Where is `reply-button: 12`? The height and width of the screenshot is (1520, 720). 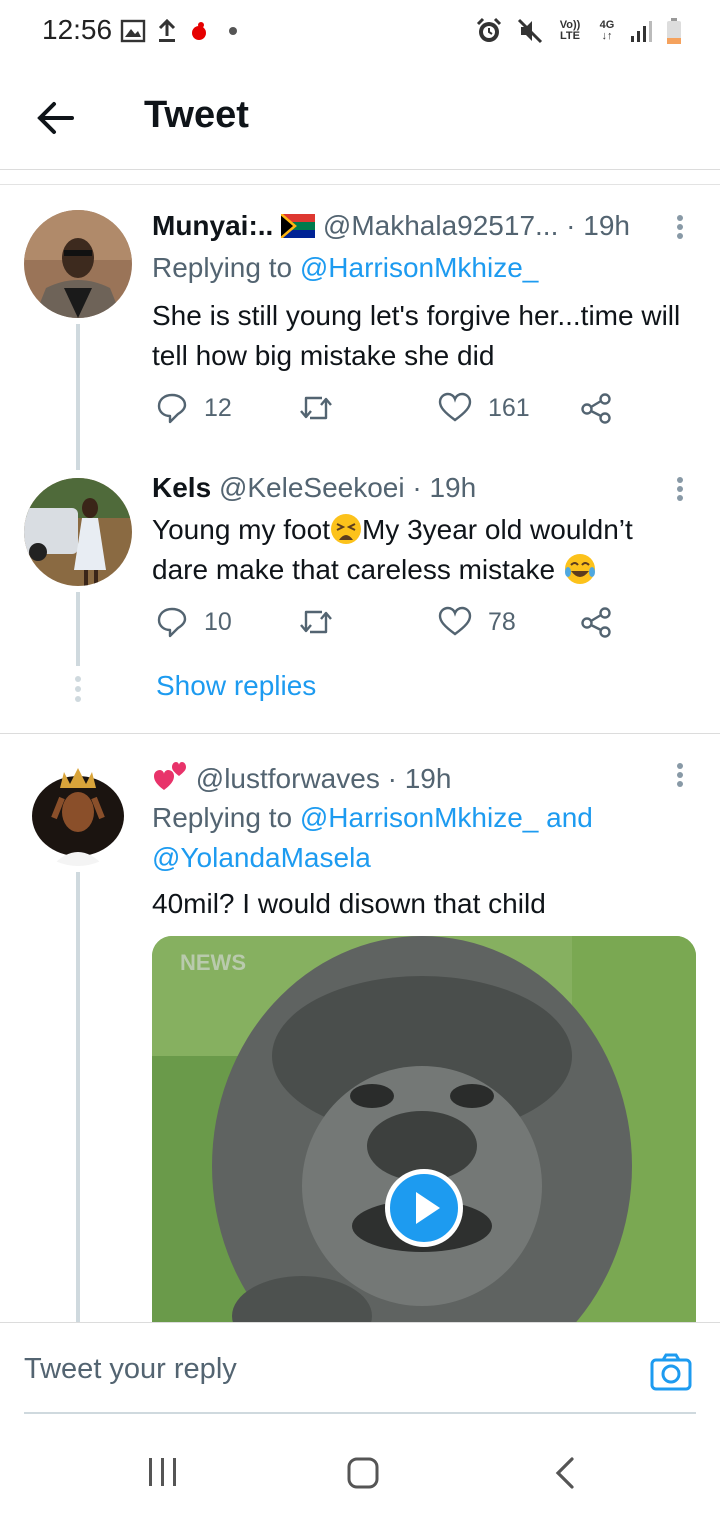 reply-button: 12 is located at coordinates (194, 408).